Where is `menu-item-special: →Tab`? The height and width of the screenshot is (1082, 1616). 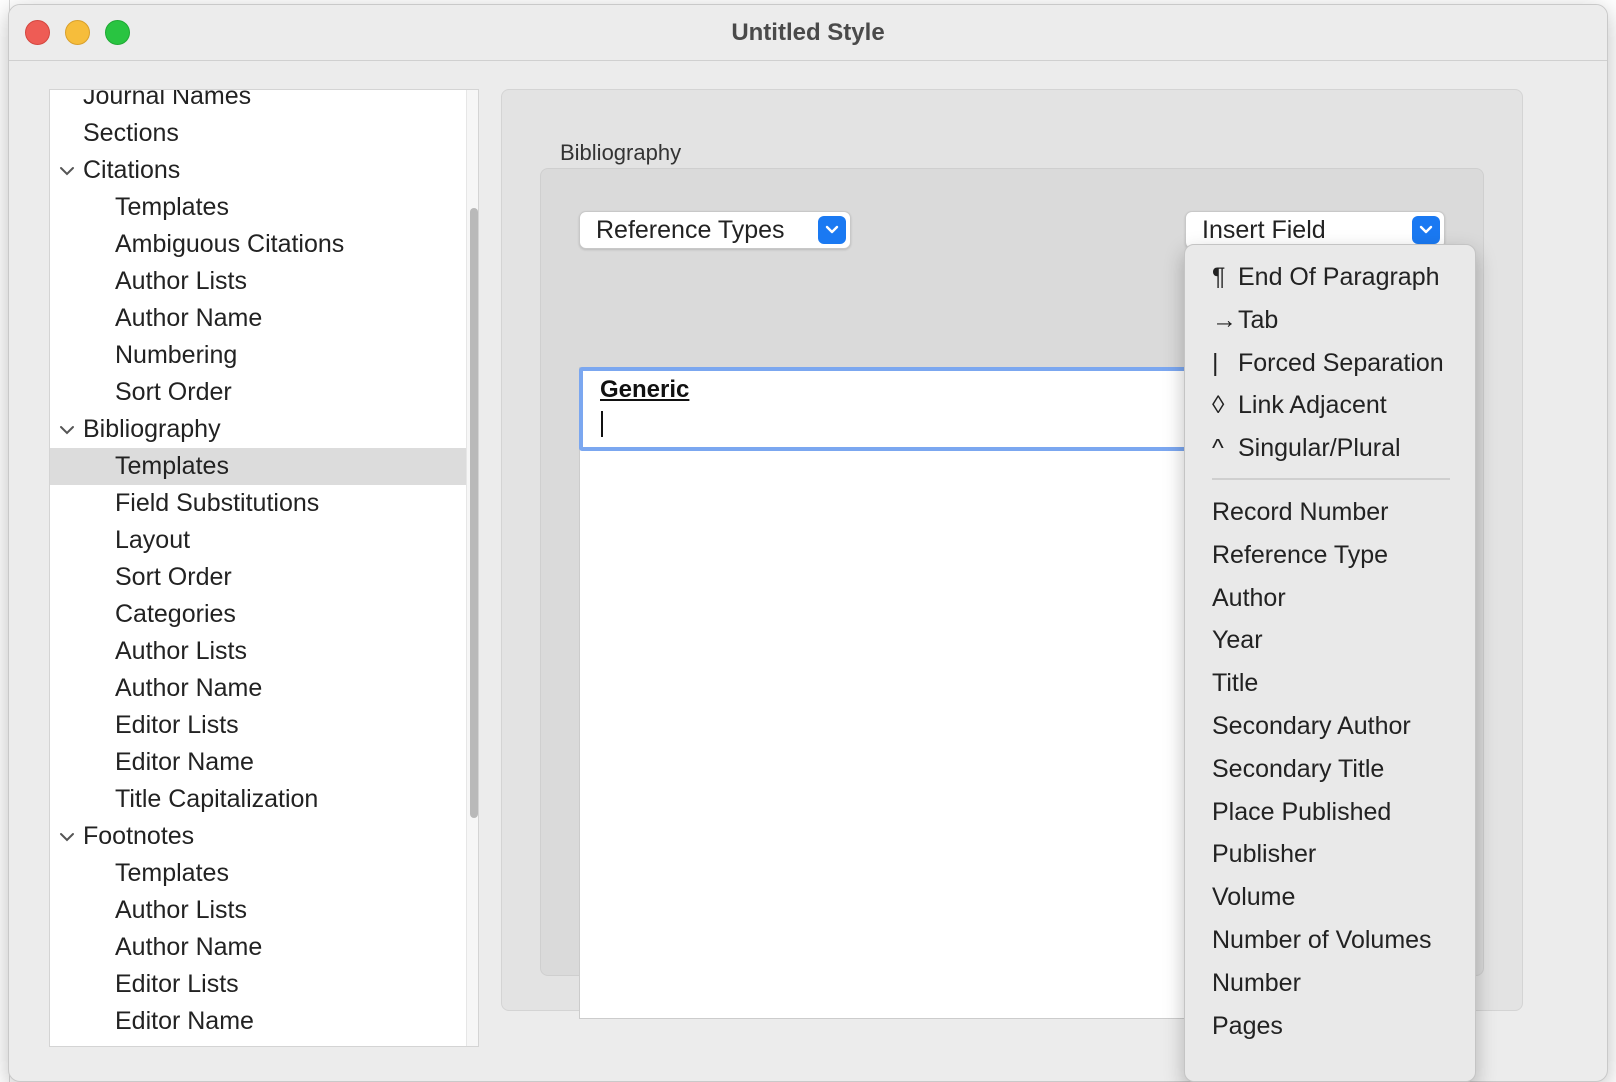 menu-item-special: →Tab is located at coordinates (1245, 320).